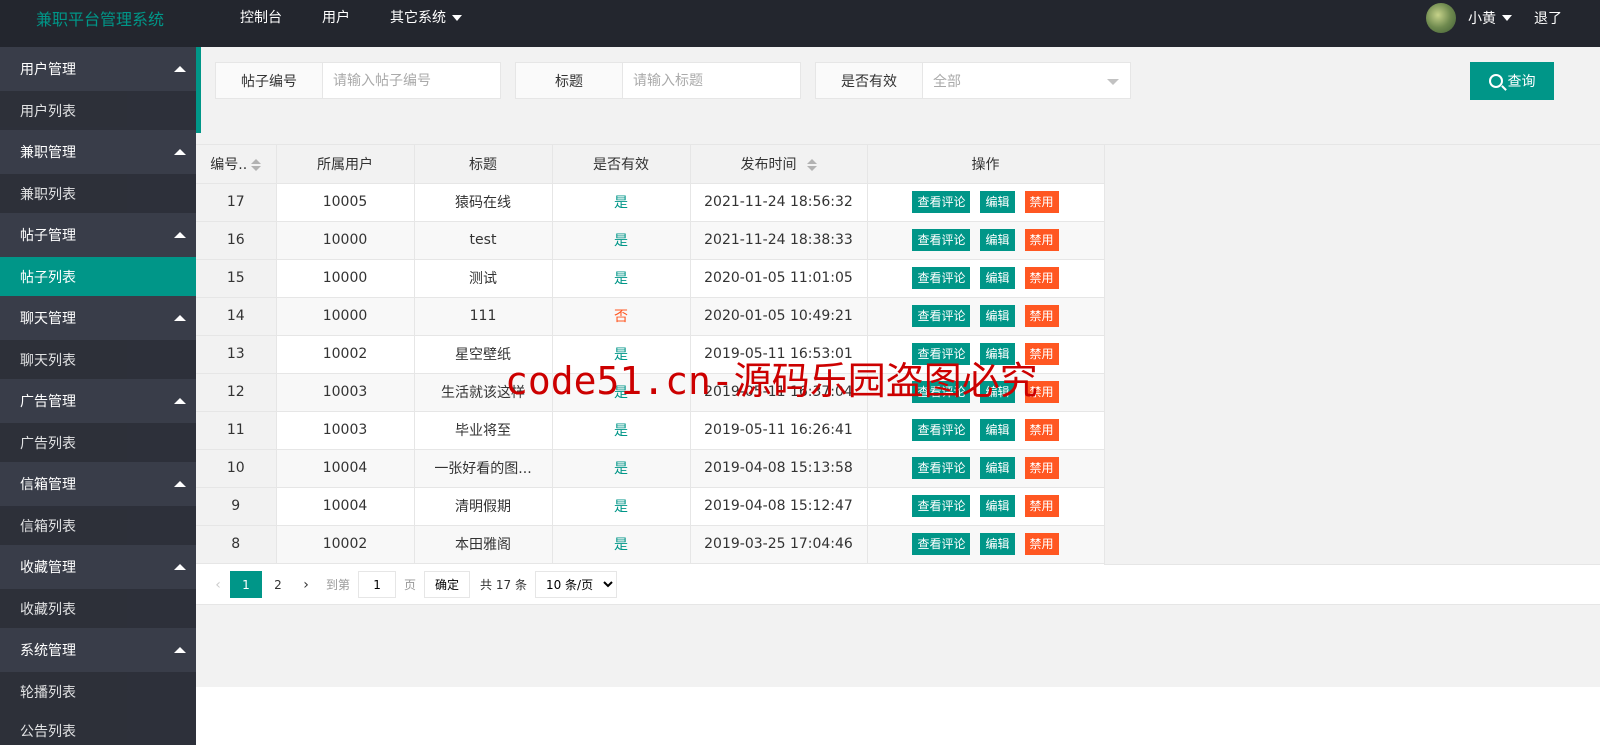  I want to click on sidebar-item-system-management: 系统管理, so click(98, 650).